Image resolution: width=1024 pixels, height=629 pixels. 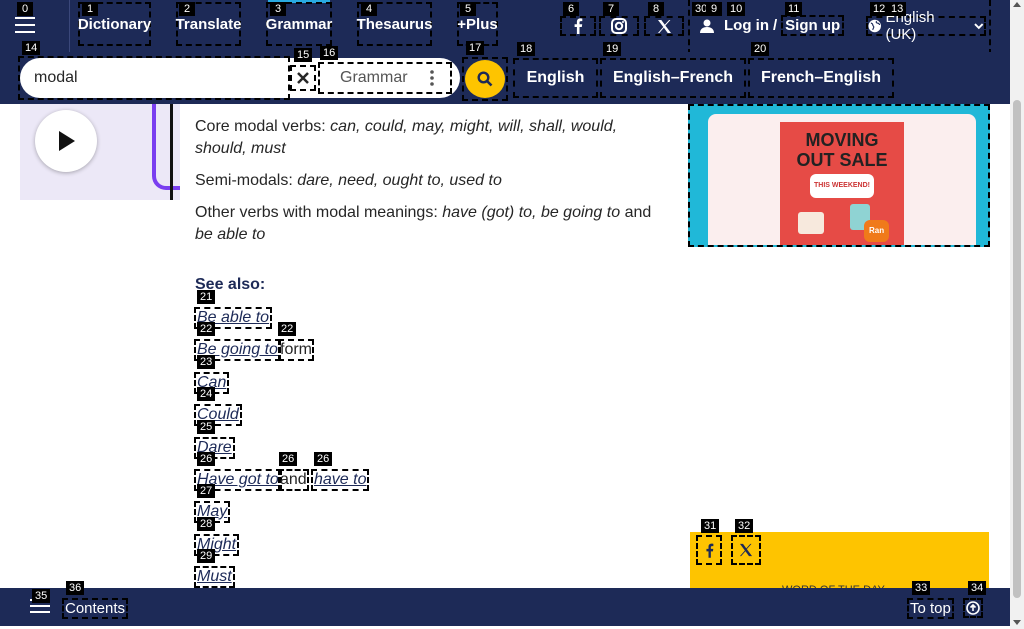 I want to click on badge: 8, so click(x=656, y=9).